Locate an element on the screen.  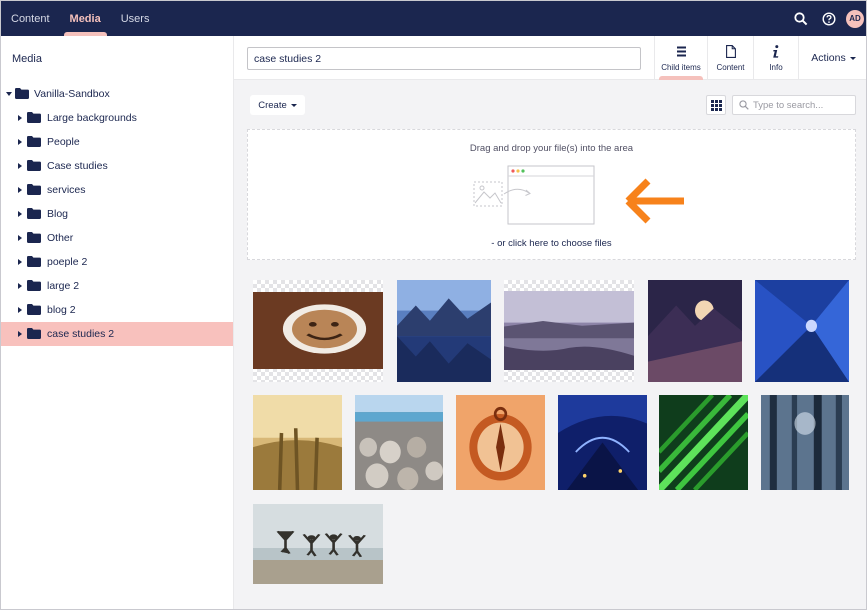
sidebar-item-label: blog 2 is located at coordinates (61, 310).